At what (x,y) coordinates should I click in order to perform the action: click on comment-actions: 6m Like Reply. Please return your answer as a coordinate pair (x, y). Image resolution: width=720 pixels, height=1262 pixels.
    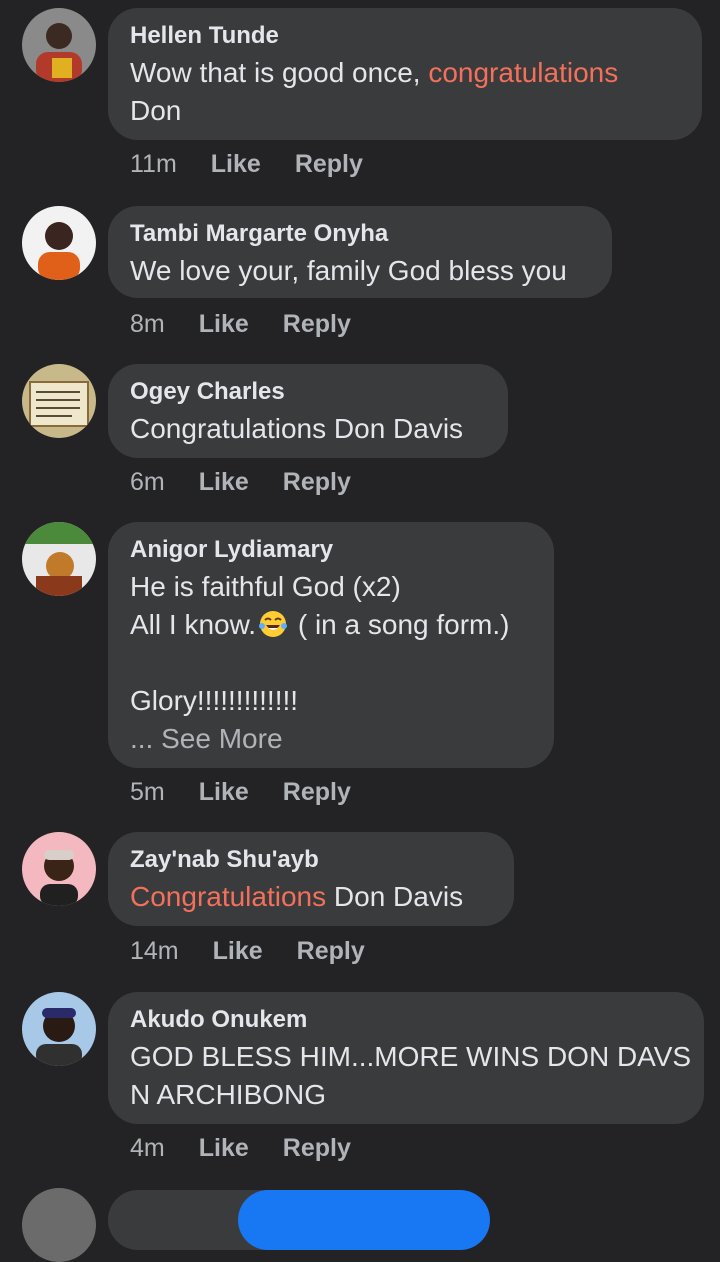
    Looking at the image, I should click on (257, 482).